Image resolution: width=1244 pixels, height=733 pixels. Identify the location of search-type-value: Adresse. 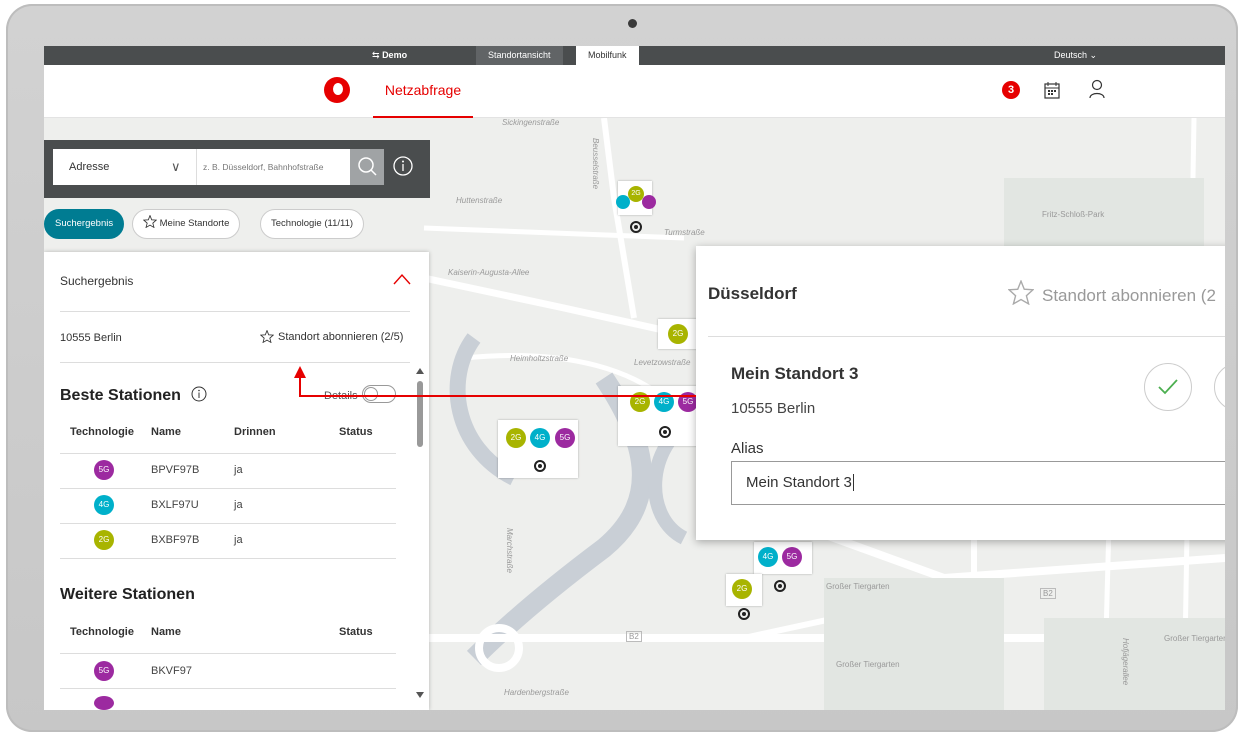
(89, 167).